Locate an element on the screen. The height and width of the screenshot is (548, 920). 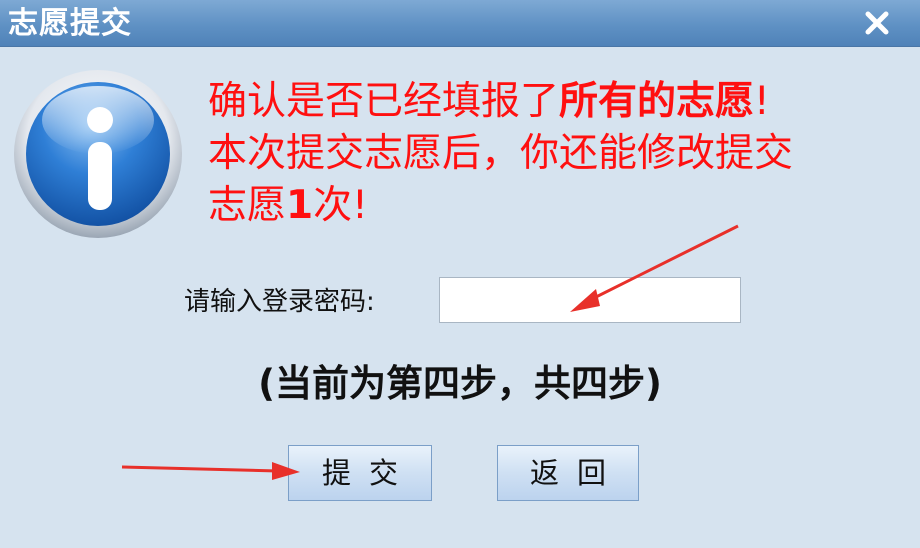
close-button is located at coordinates (877, 22).